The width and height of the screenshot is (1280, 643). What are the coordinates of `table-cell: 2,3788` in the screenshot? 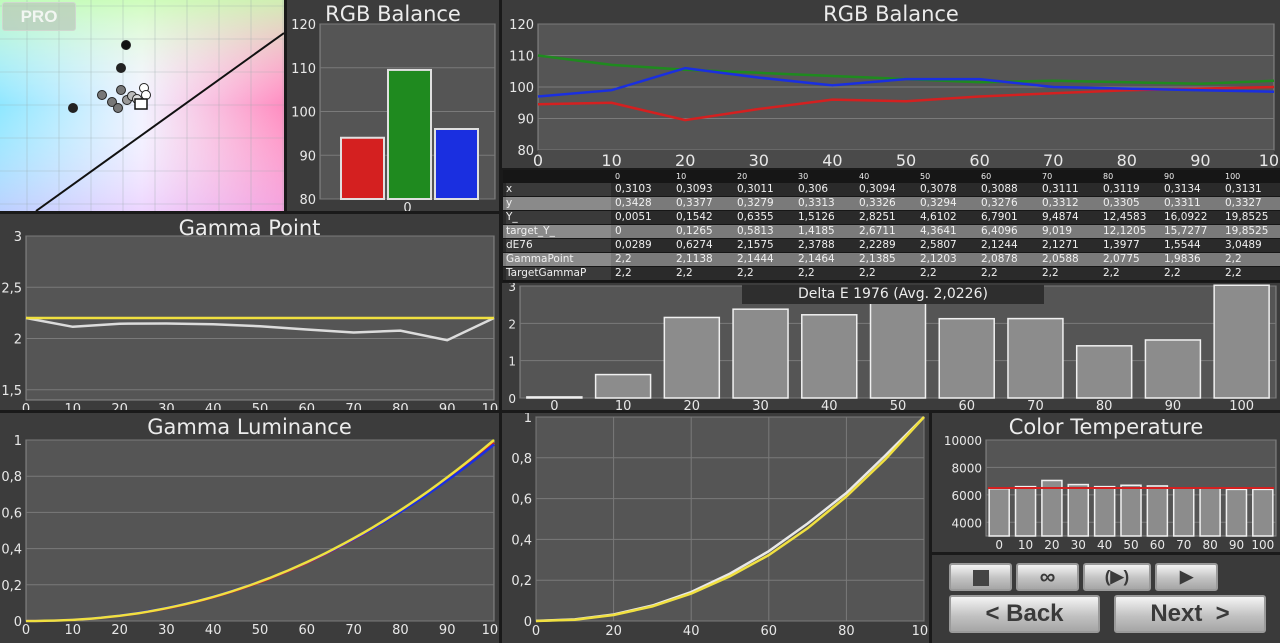 It's located at (816, 245).